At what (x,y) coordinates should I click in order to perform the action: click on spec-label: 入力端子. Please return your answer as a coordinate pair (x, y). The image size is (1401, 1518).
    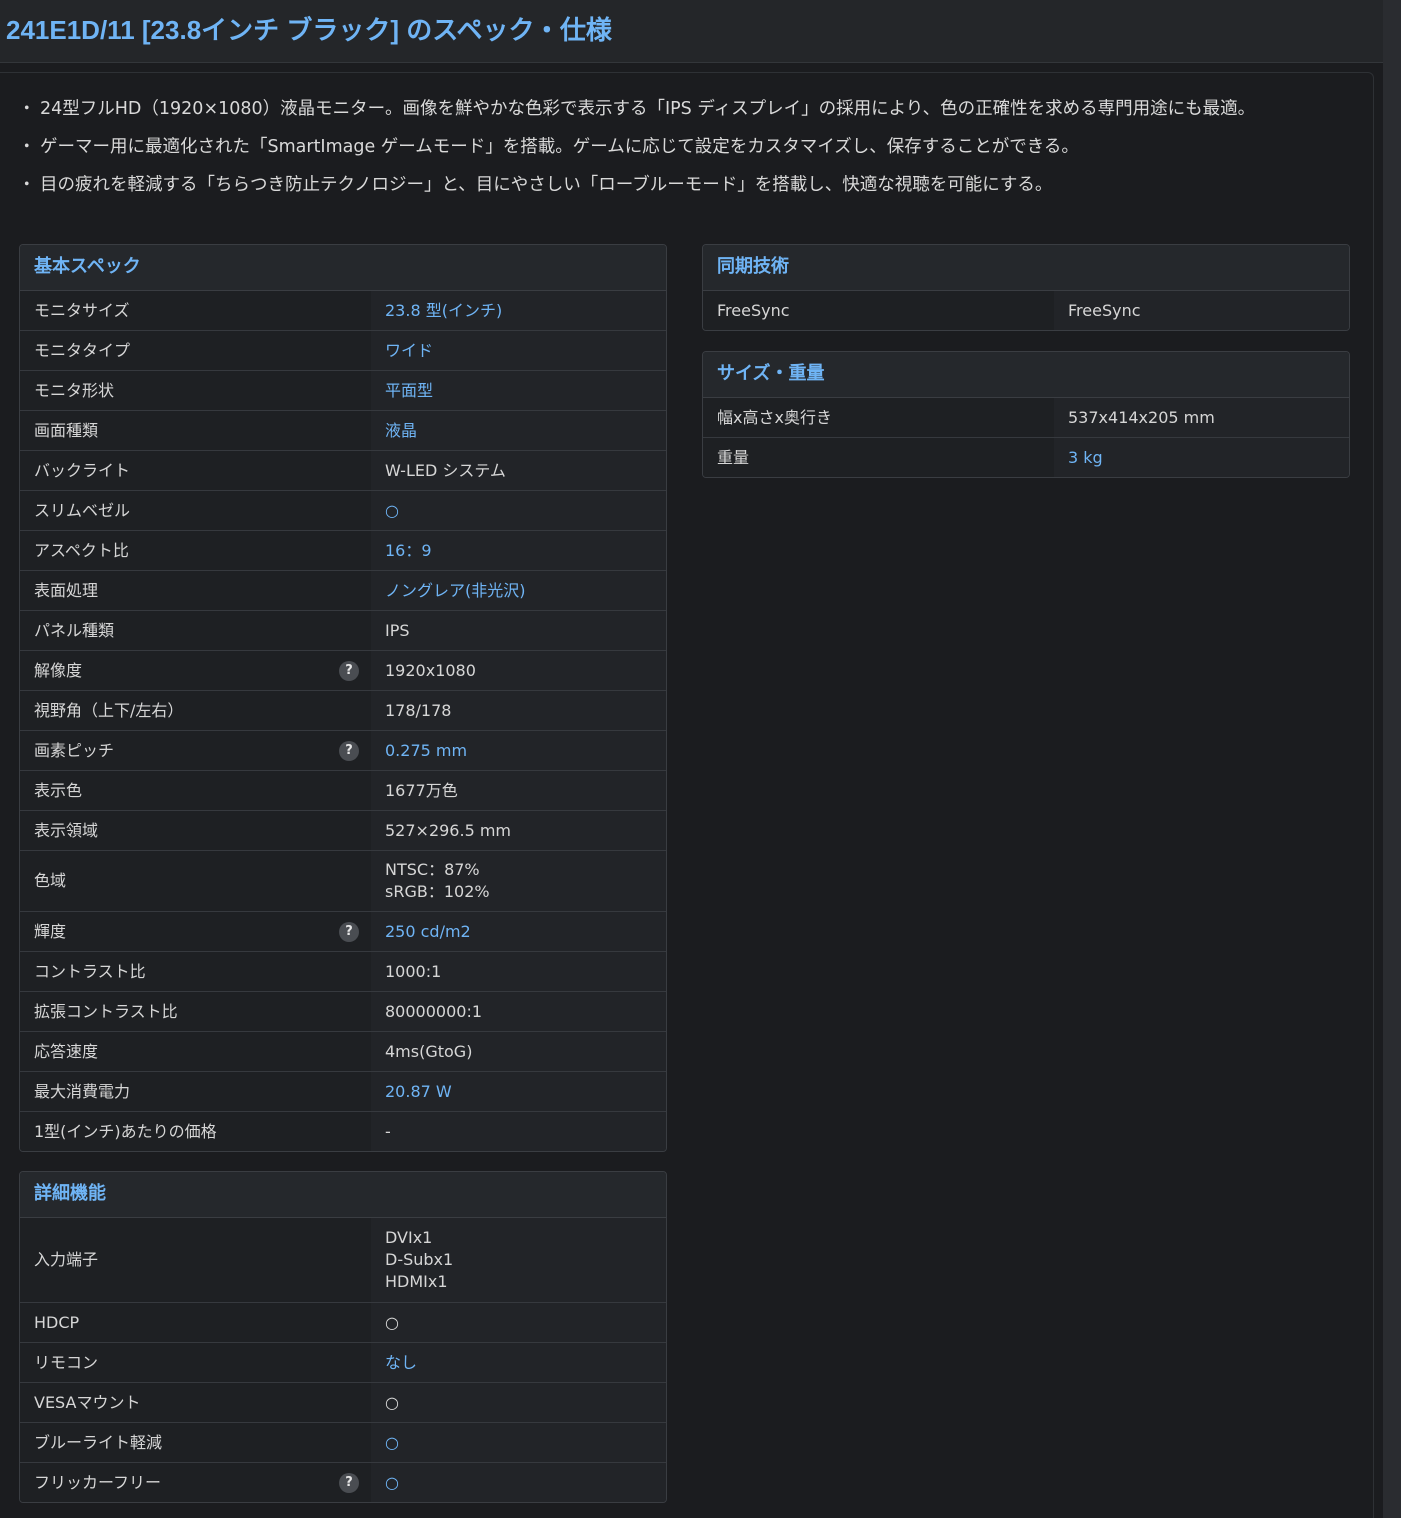
    Looking at the image, I should click on (195, 1260).